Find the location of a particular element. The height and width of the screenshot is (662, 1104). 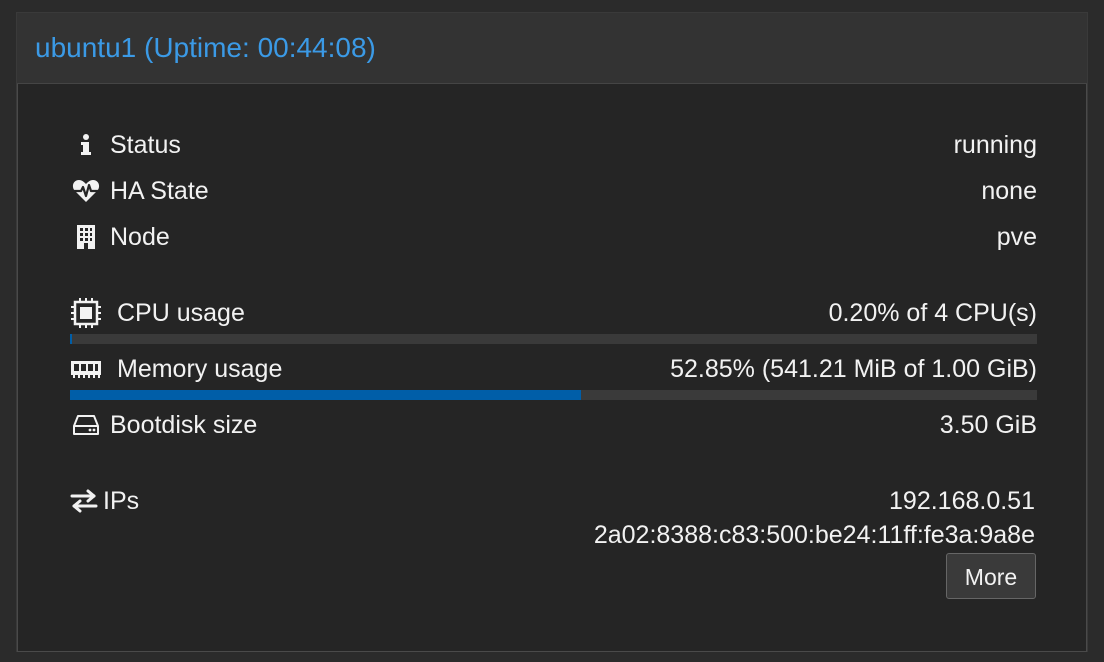

cpu-usage-value: 0.20% of 4 CPU(s) is located at coordinates (932, 313).